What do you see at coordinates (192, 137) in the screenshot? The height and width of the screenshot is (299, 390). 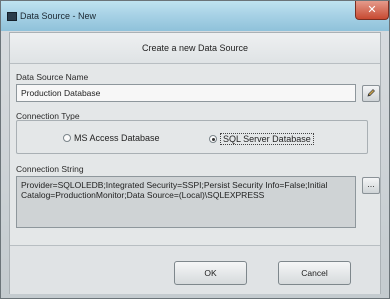 I see `connection-type-group: MS Access Database SQL Server Database` at bounding box center [192, 137].